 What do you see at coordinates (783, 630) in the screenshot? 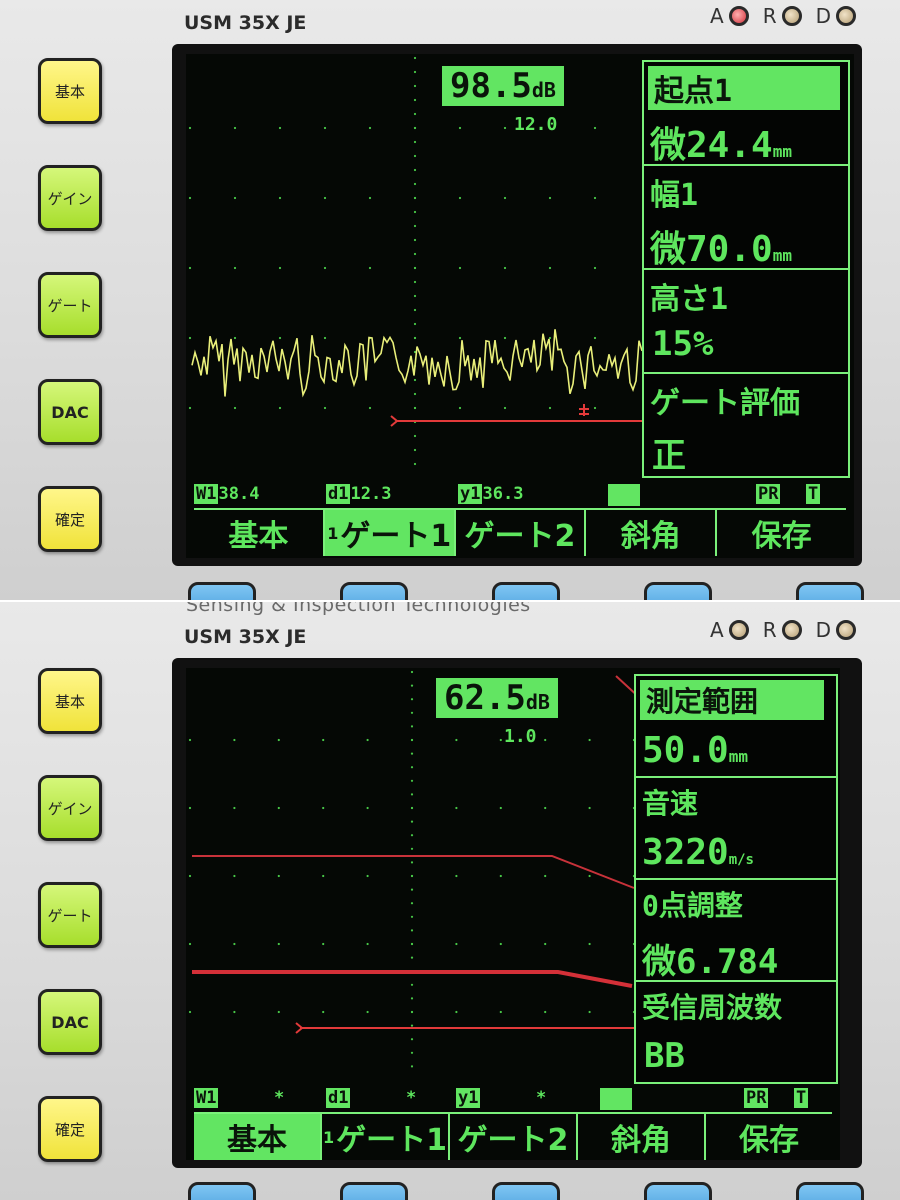
I see `status-leds: A R D` at bounding box center [783, 630].